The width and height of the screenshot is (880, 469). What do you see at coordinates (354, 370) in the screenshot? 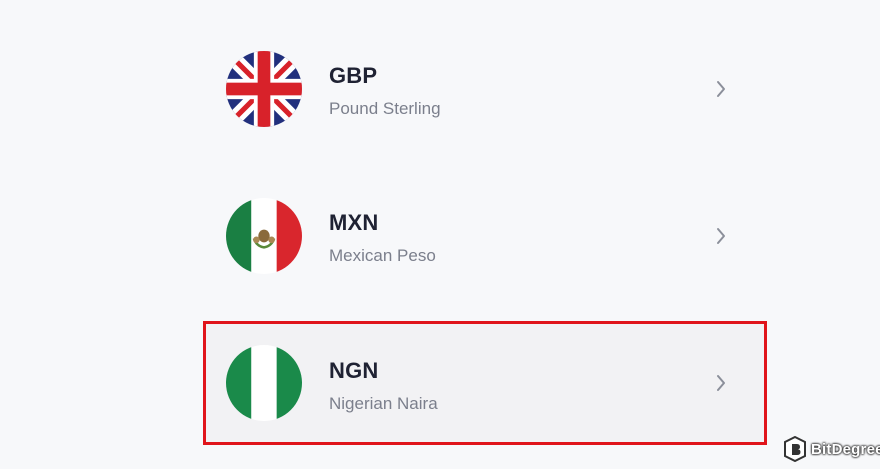
I see `currency-code: NGN` at bounding box center [354, 370].